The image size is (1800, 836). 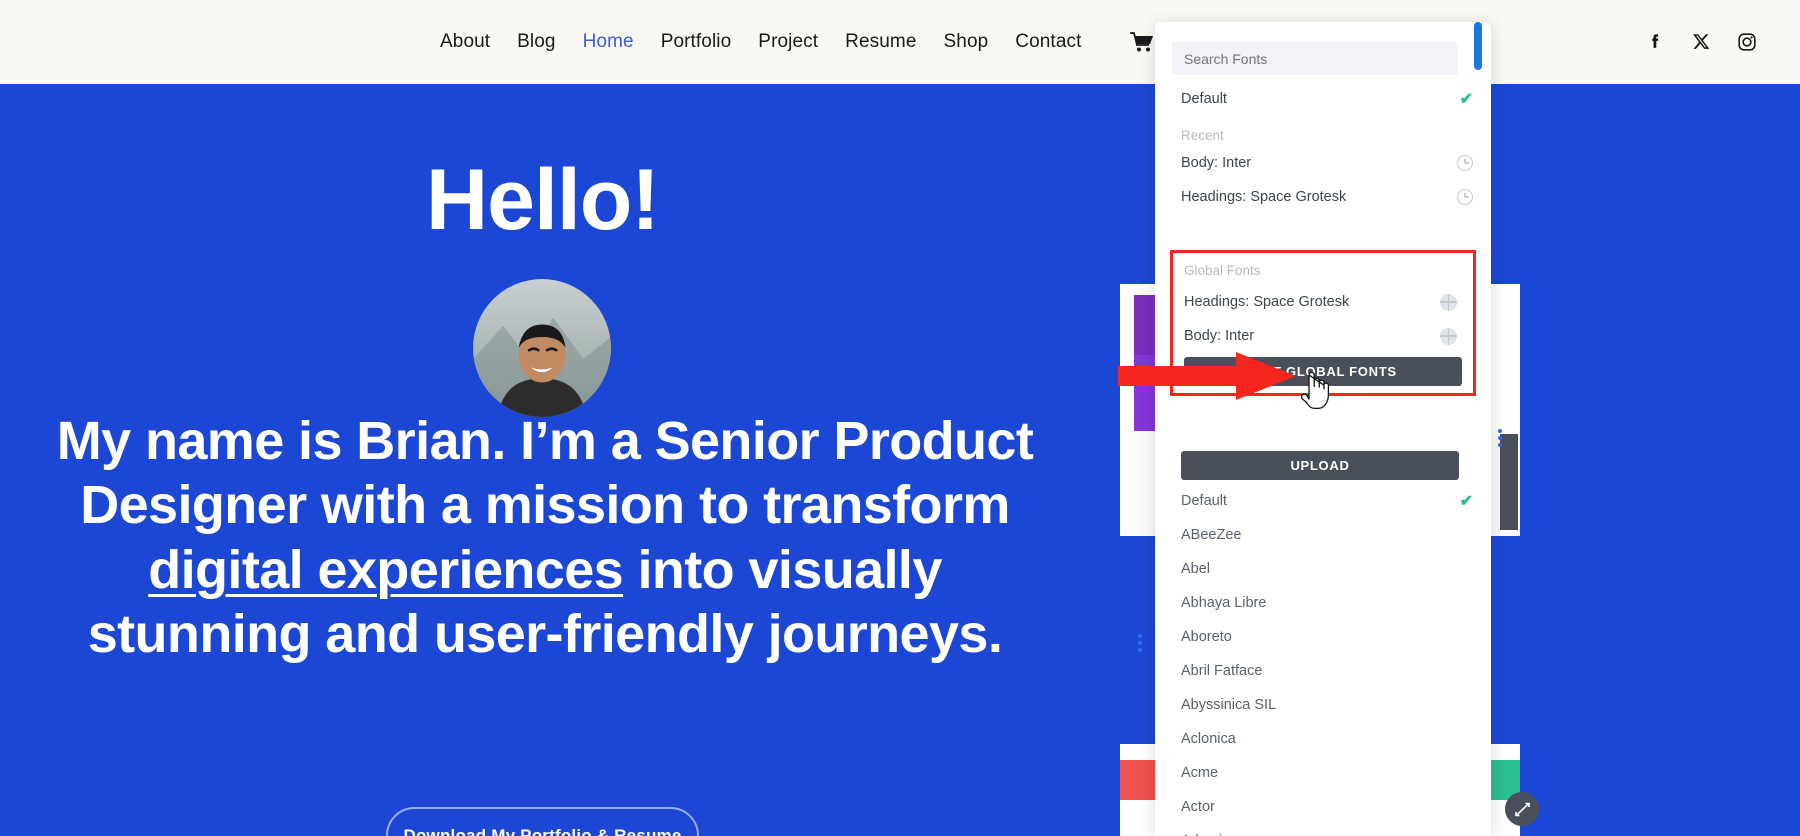 What do you see at coordinates (1323, 705) in the screenshot?
I see `font-list-item: Abyssinica SIL` at bounding box center [1323, 705].